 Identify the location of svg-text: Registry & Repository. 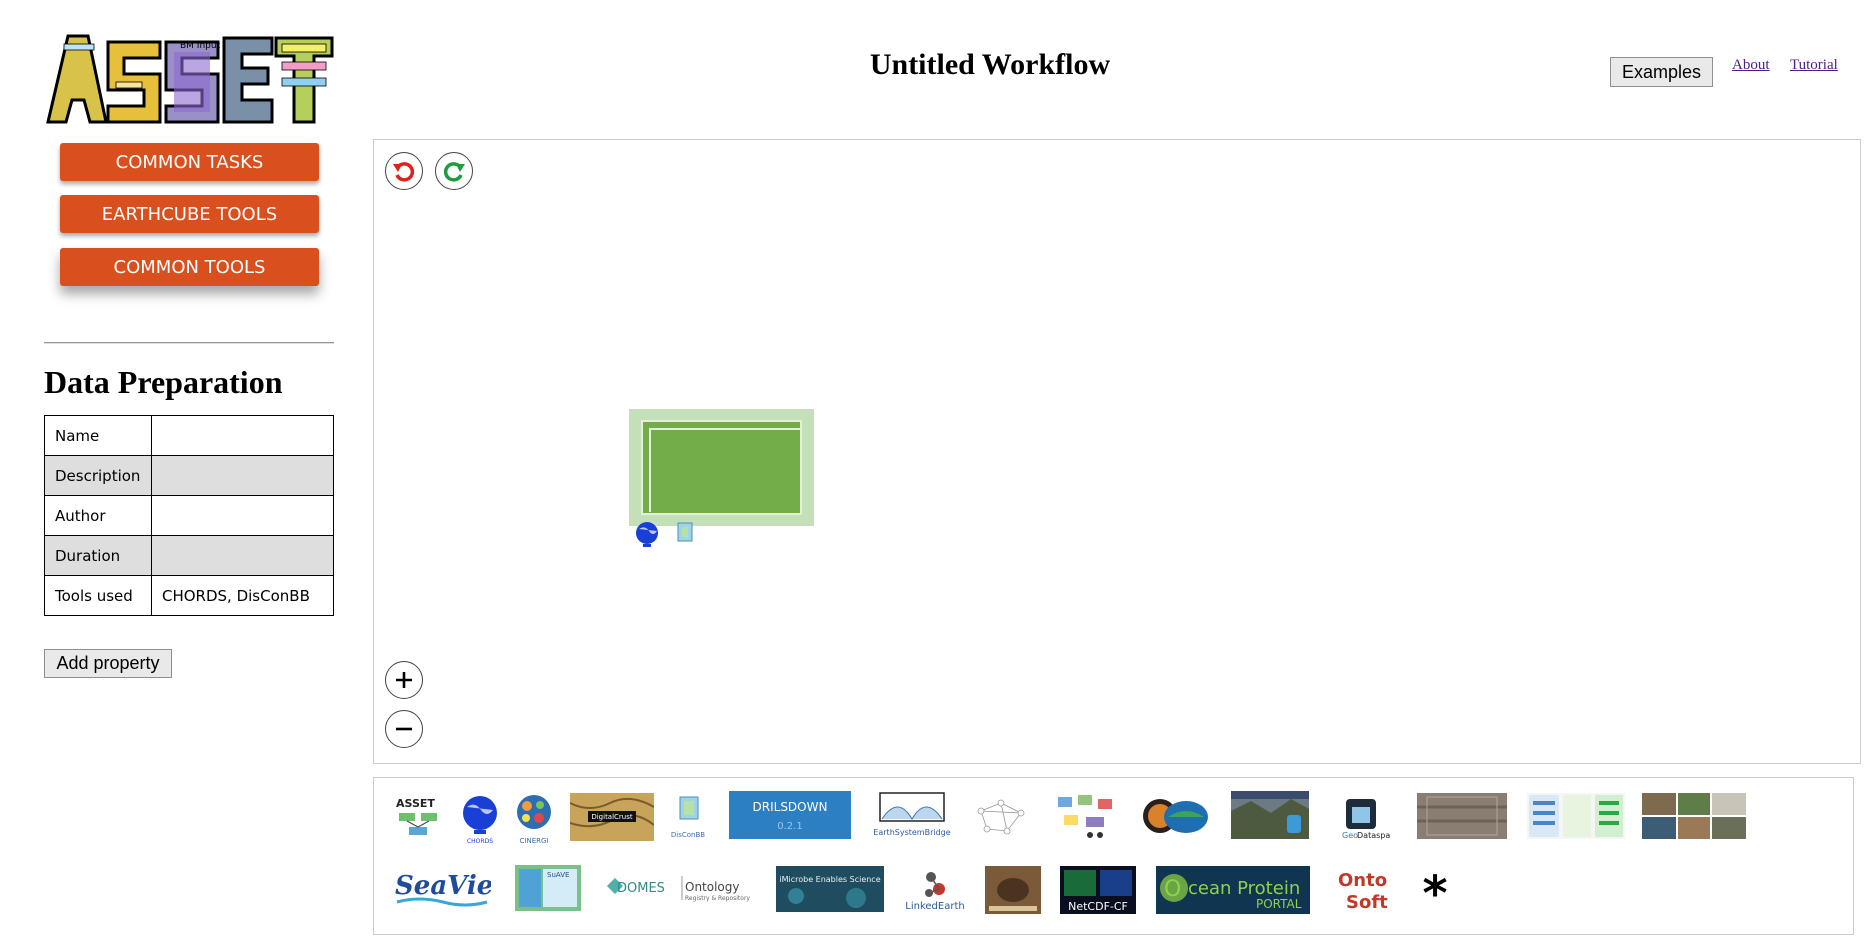
(717, 898).